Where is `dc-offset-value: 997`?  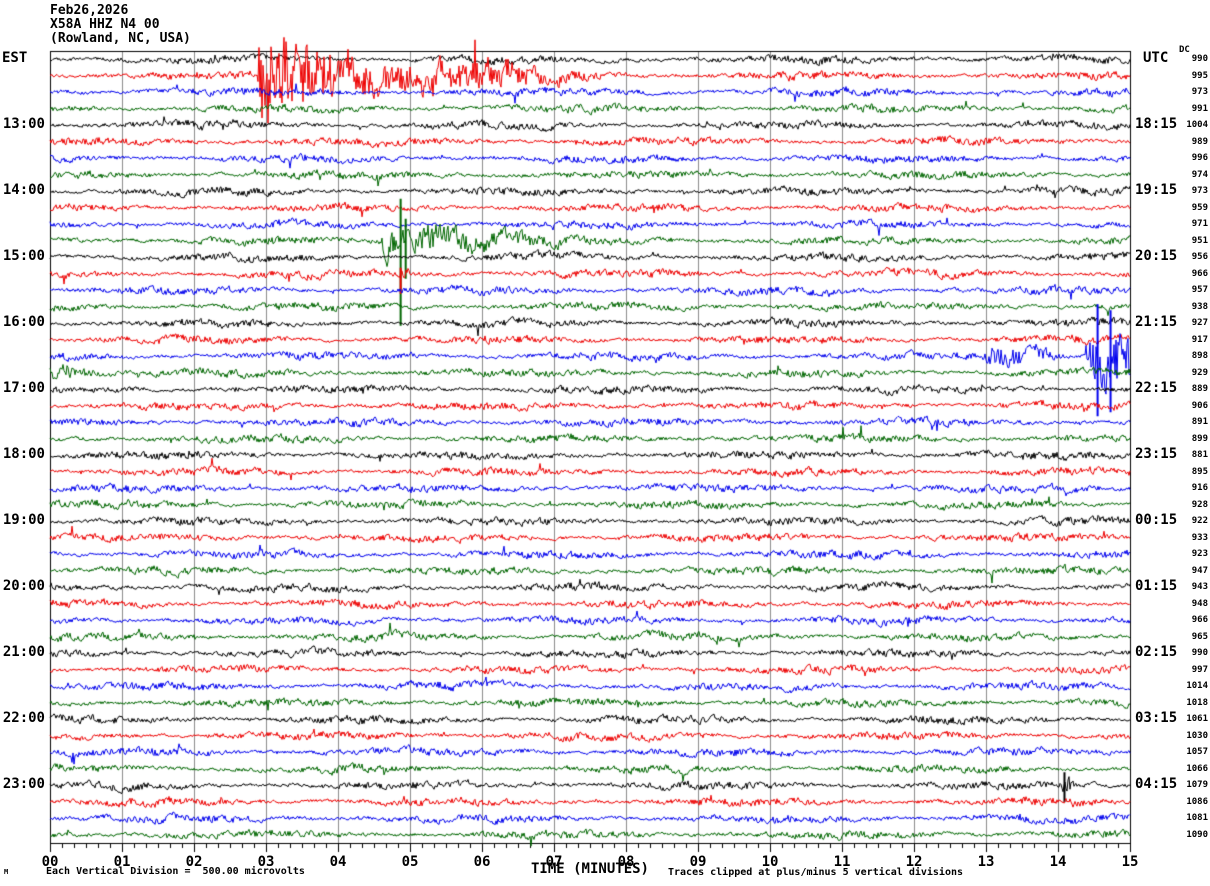 dc-offset-value: 997 is located at coordinates (1199, 669).